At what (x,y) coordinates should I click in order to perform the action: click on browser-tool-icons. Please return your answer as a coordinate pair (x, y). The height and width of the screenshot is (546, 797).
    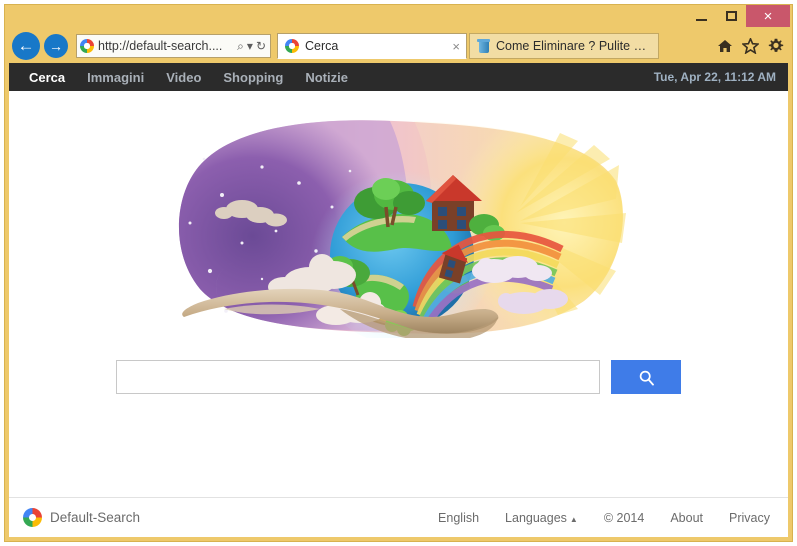
    Looking at the image, I should click on (752, 46).